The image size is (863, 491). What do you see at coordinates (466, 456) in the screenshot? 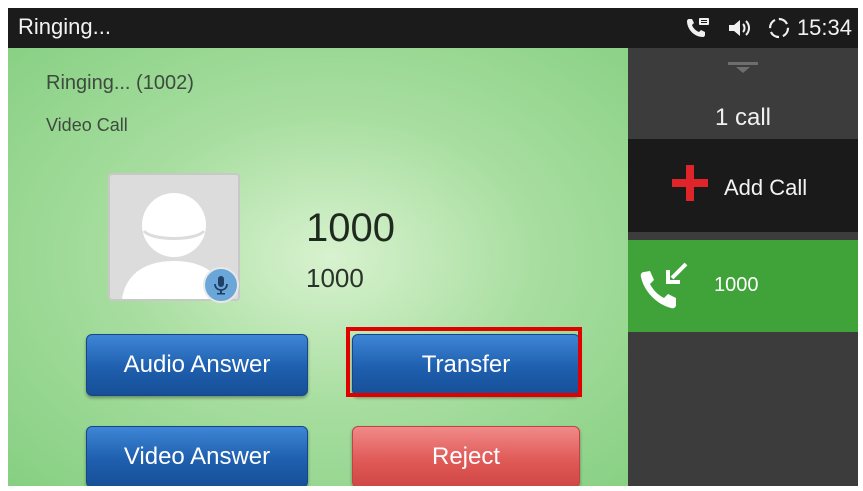
I see `reject-button: Reject` at bounding box center [466, 456].